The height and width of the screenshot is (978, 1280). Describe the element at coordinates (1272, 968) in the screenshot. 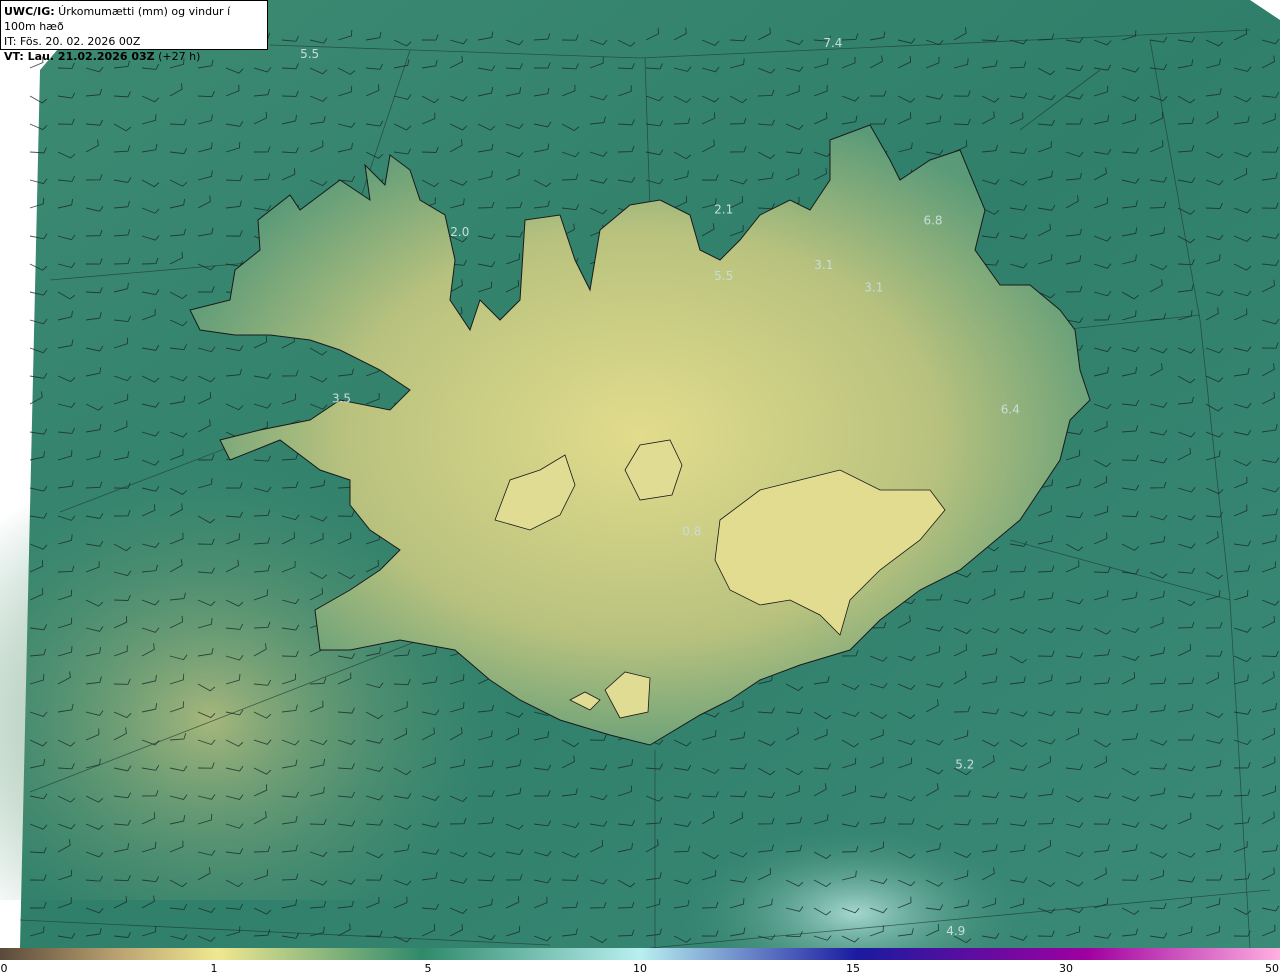

I see `colorbar-tick: 50` at that location.